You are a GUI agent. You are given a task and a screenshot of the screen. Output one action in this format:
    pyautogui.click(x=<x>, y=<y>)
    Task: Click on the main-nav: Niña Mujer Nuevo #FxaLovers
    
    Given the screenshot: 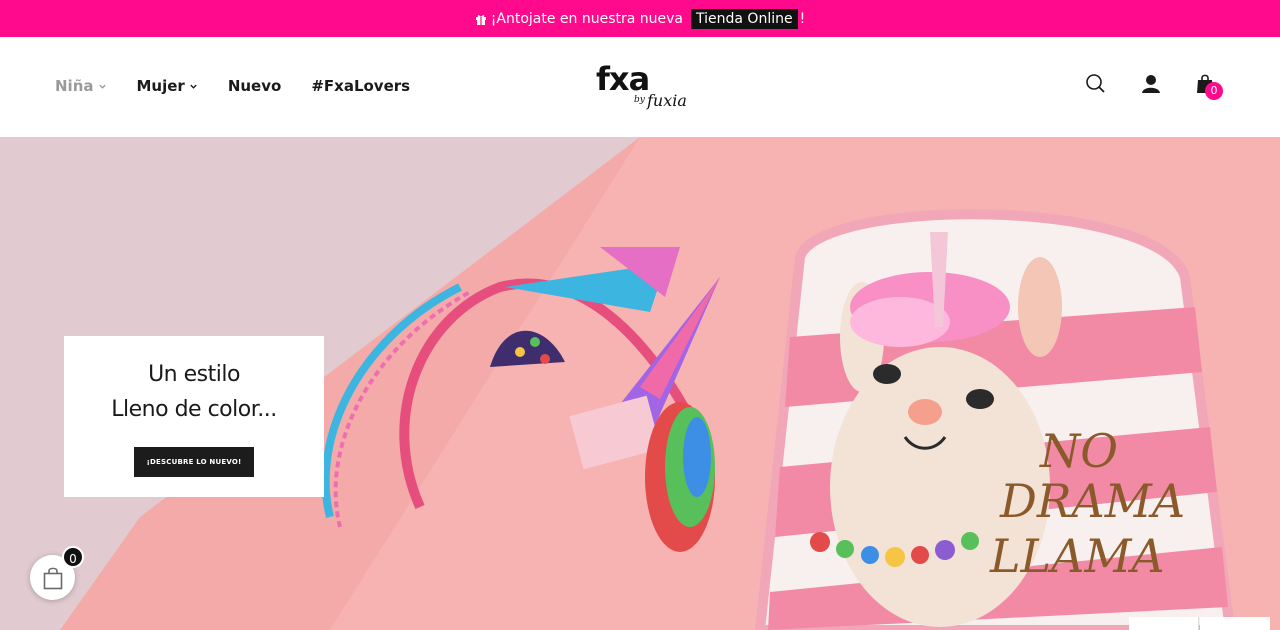 What is the action you would take?
    pyautogui.click(x=247, y=86)
    